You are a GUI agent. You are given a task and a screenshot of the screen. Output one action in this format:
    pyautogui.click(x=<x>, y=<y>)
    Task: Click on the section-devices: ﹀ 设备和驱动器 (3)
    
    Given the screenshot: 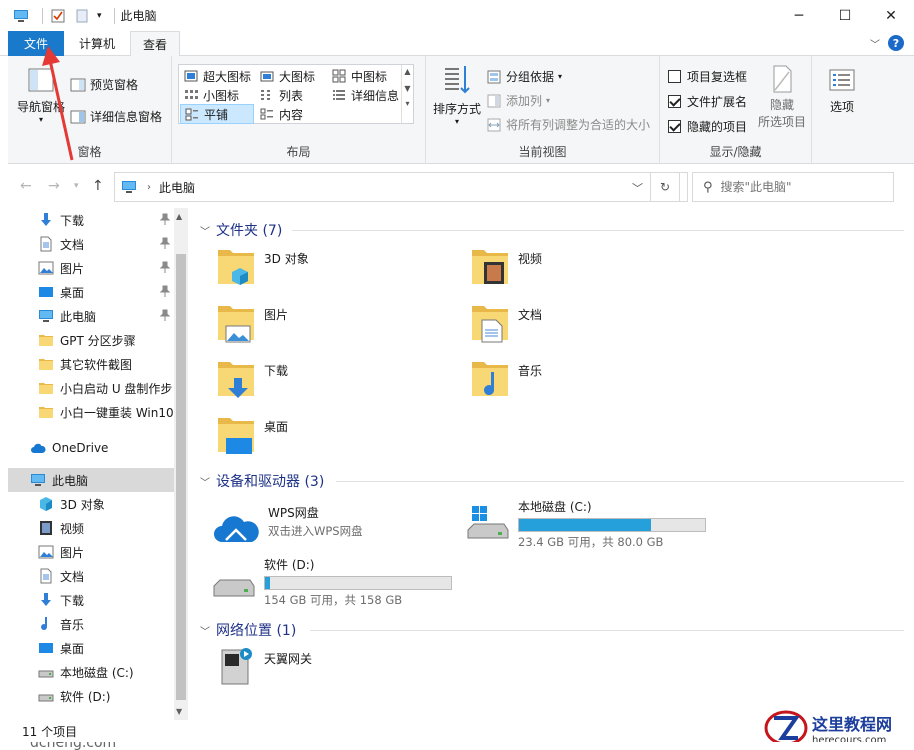 What is the action you would take?
    pyautogui.click(x=262, y=481)
    